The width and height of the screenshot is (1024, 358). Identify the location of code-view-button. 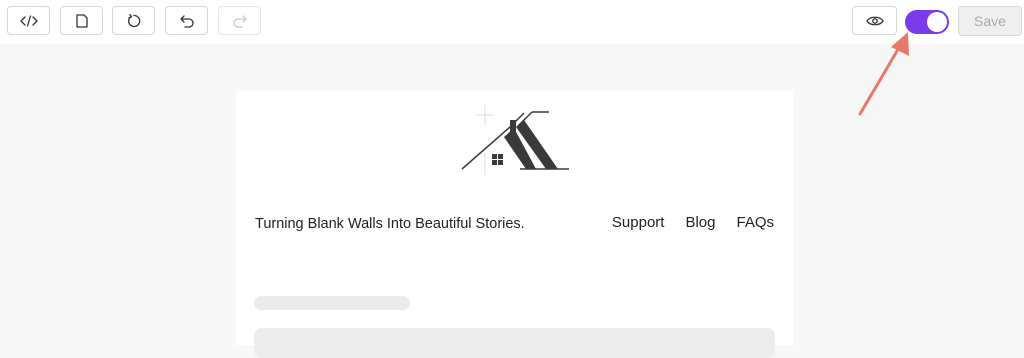
(28, 20).